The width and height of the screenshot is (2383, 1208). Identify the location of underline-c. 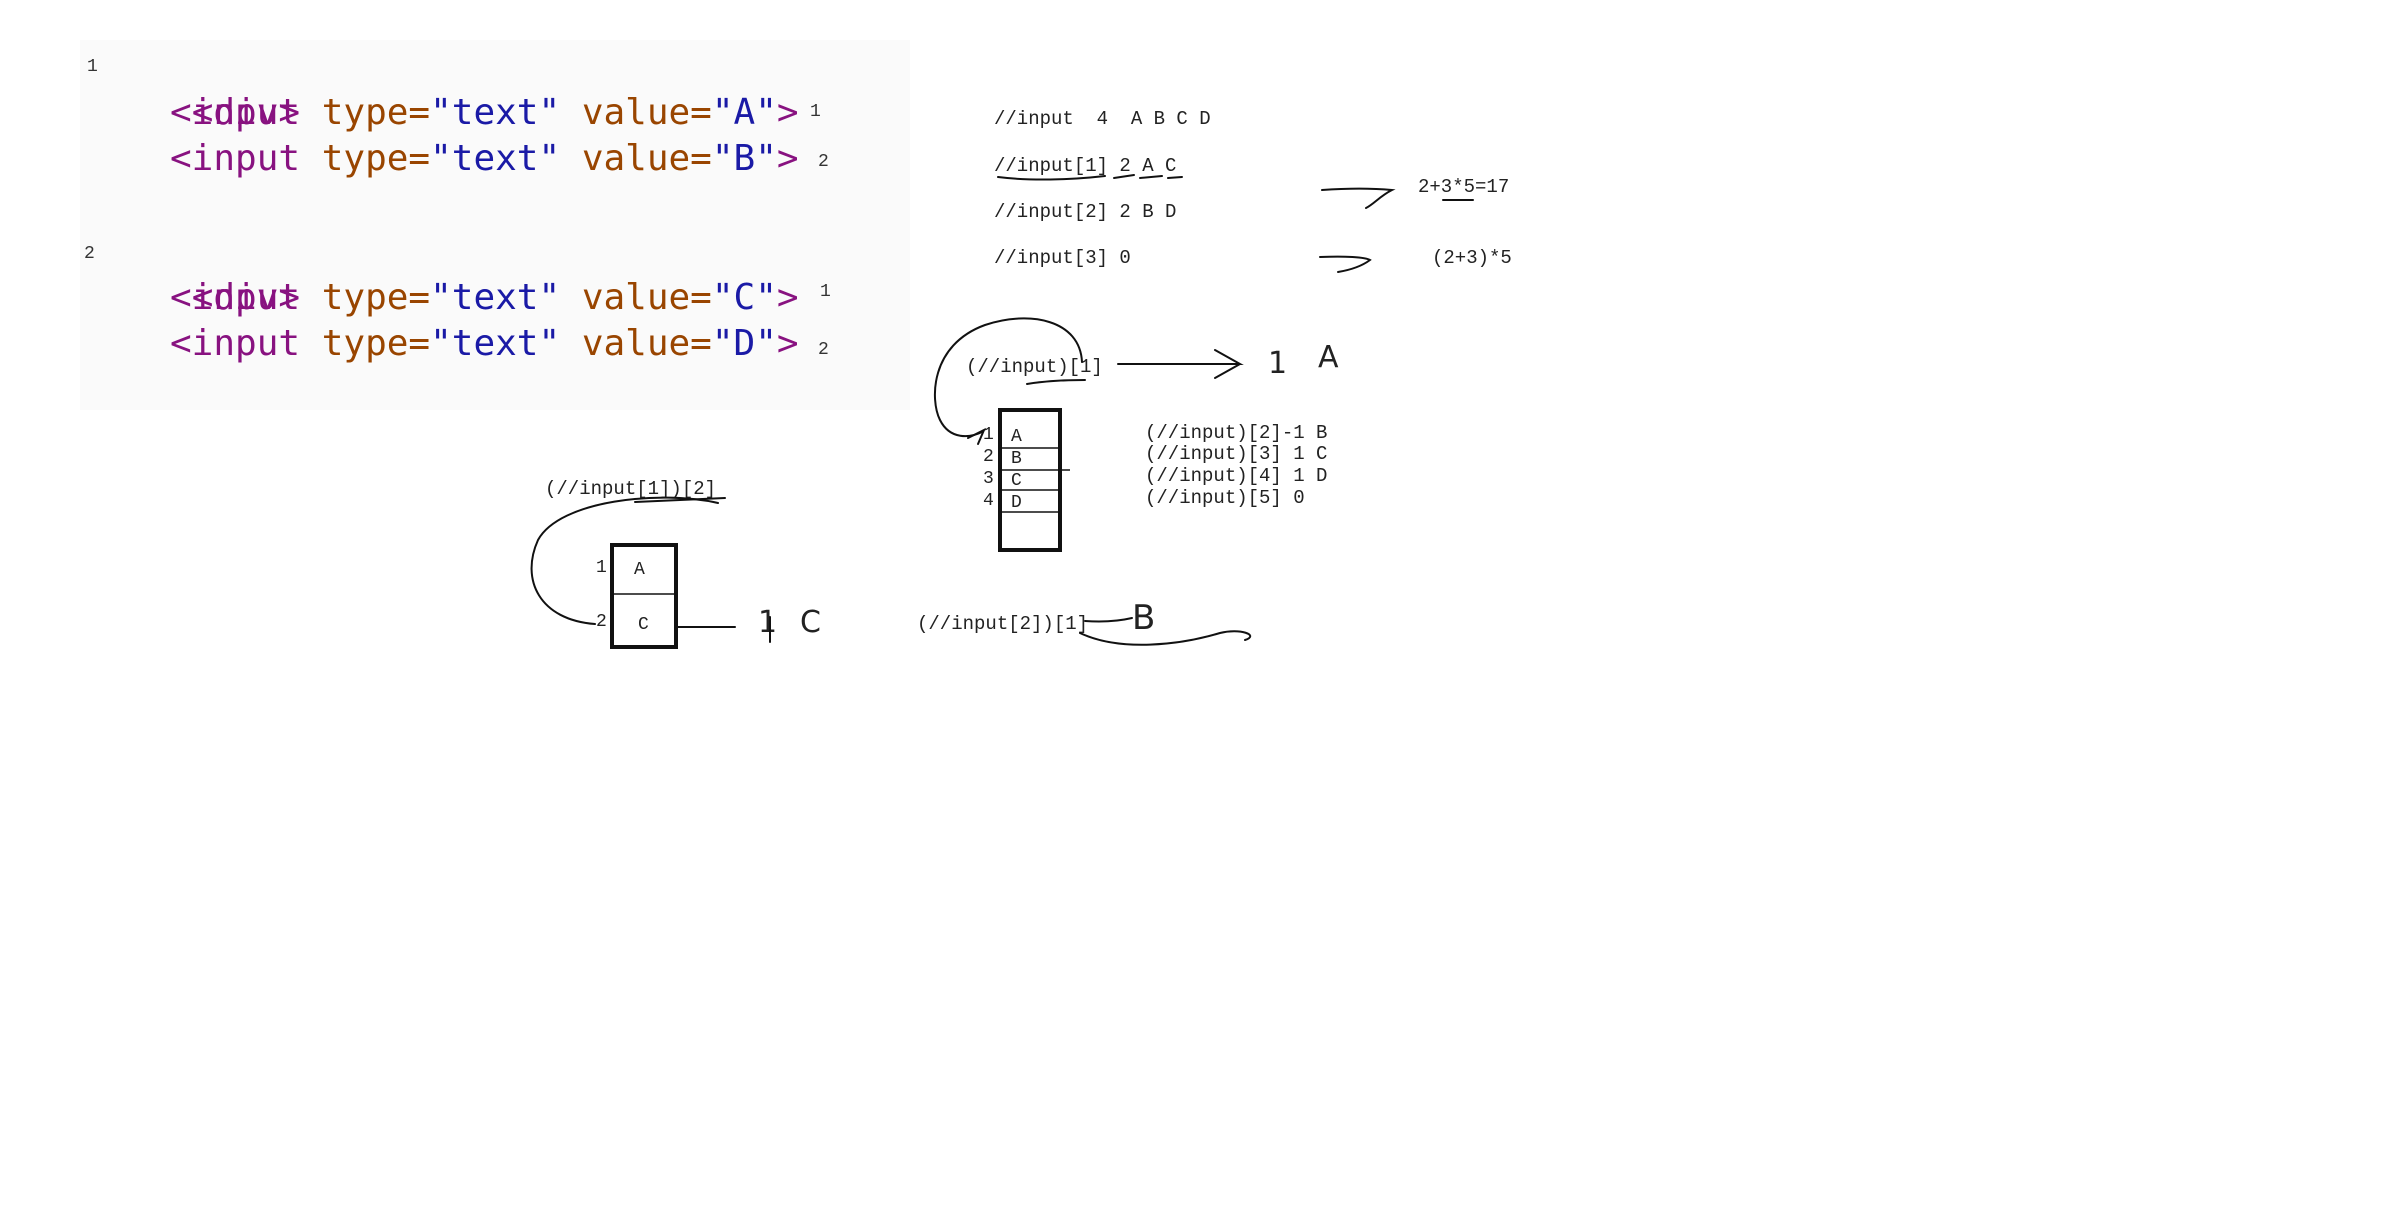
(1175, 177).